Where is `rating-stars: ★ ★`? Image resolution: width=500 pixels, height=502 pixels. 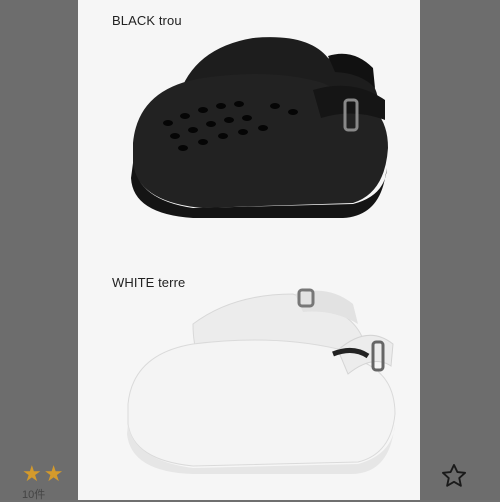 rating-stars: ★ ★ is located at coordinates (42, 474).